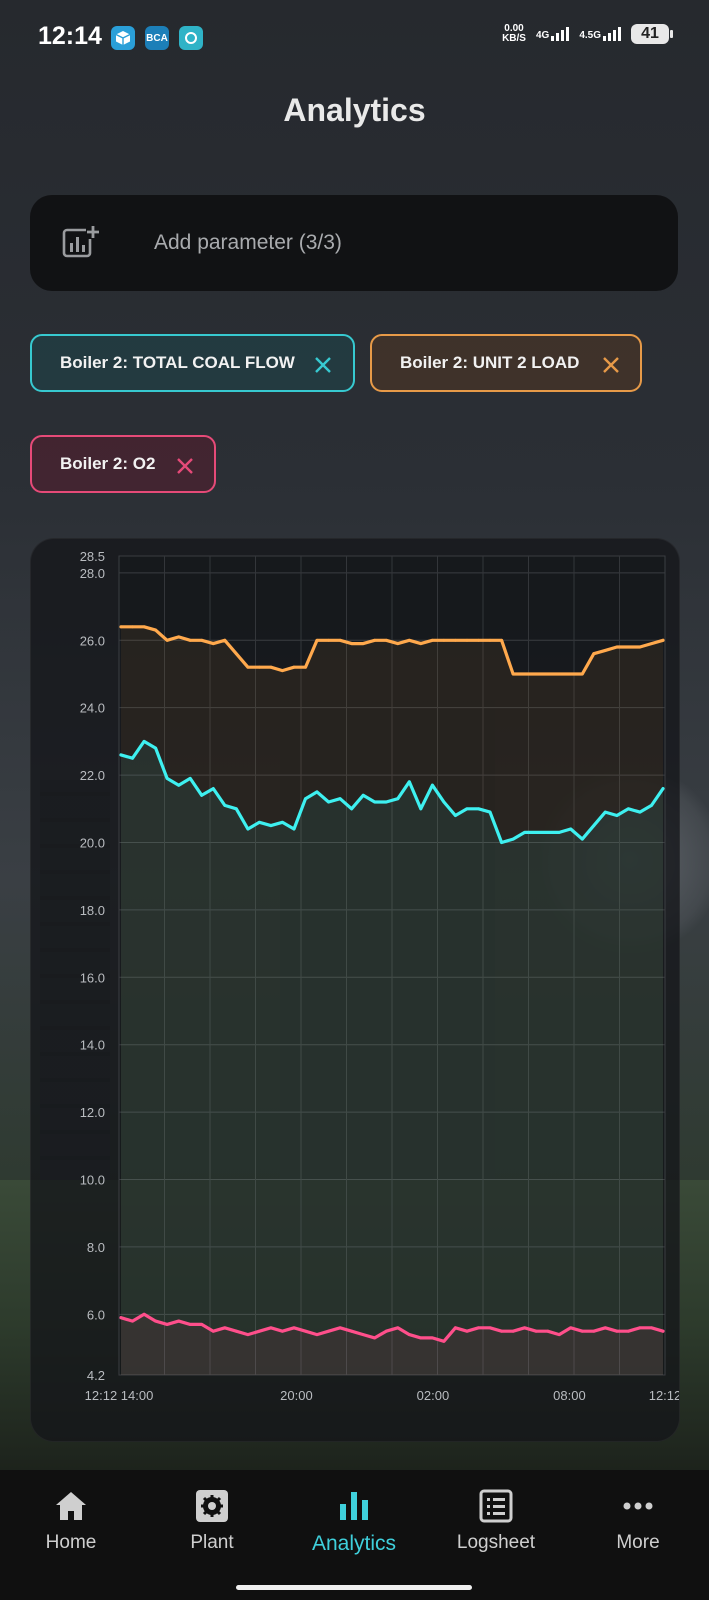  Describe the element at coordinates (92, 1112) in the screenshot. I see `y-tick-label: 12.0` at that location.